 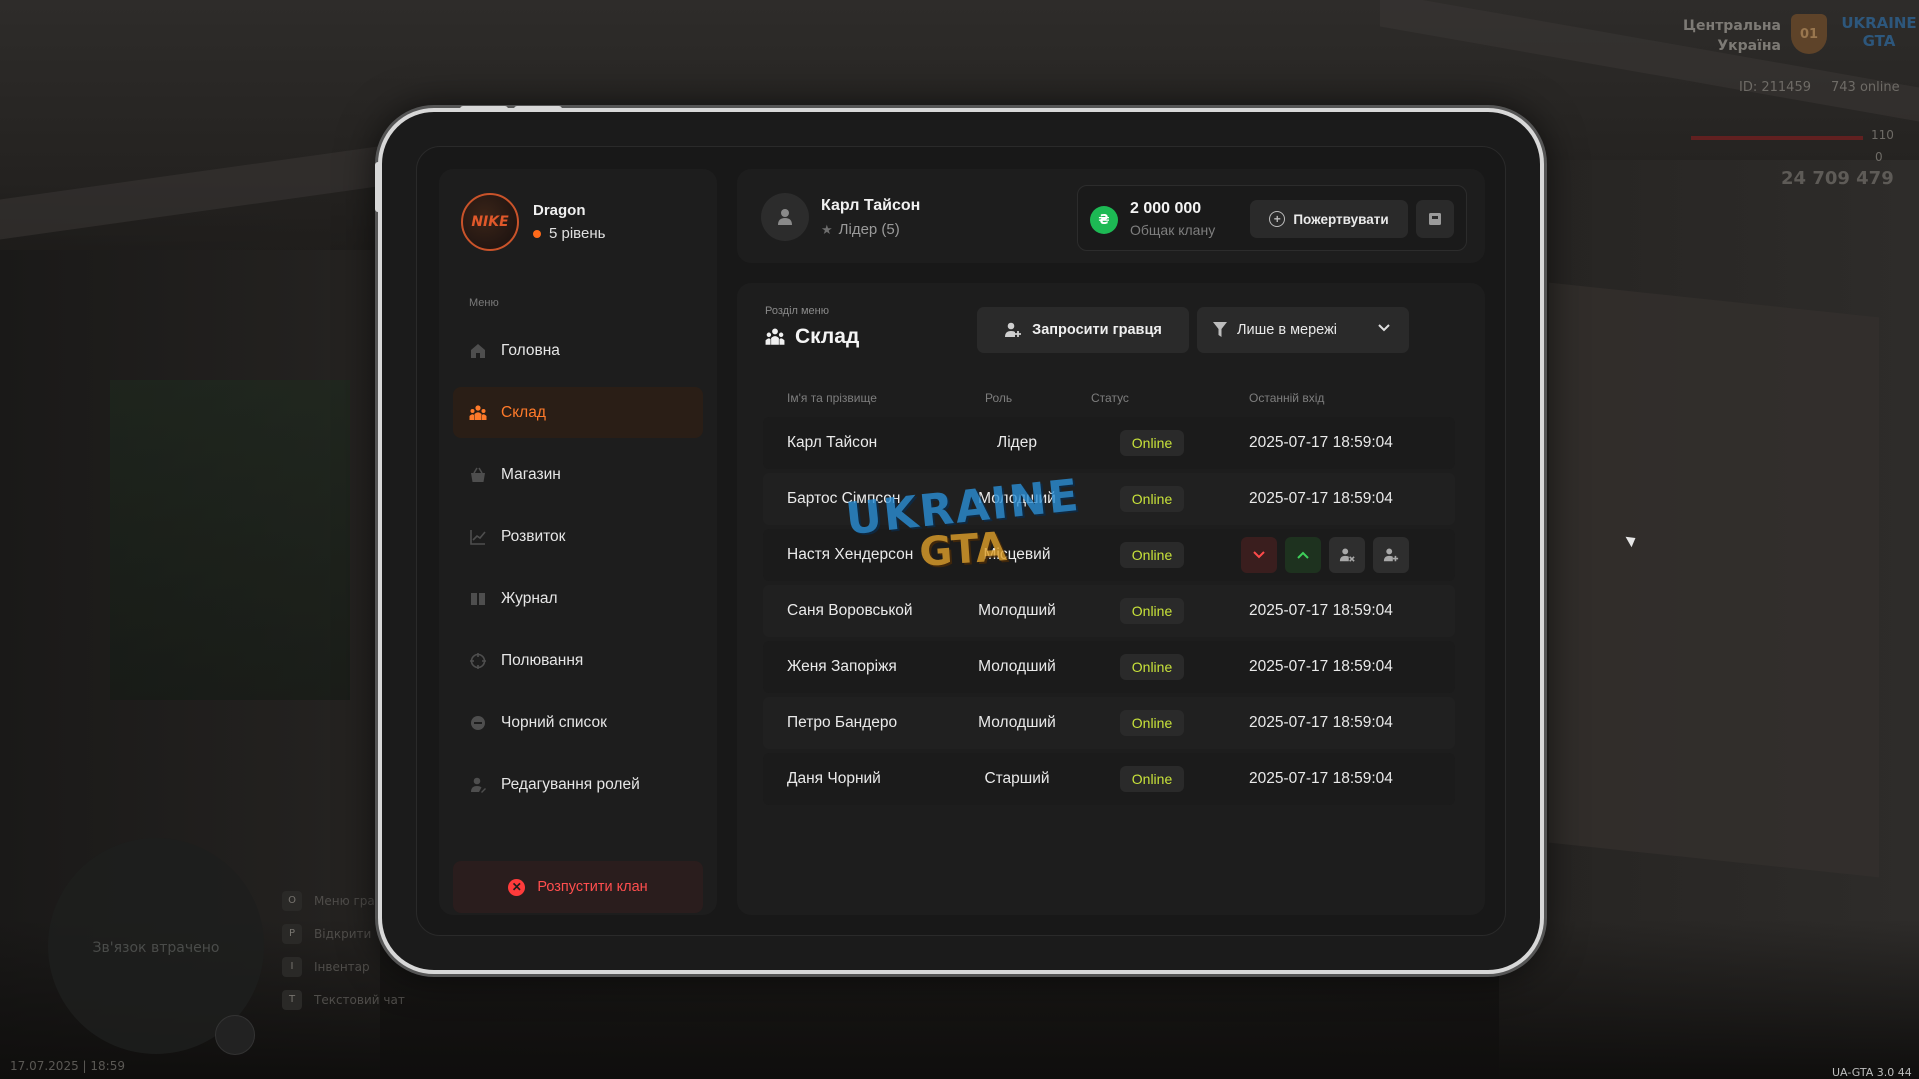 I want to click on online-filter-select: Лише в мережі, so click(x=1303, y=330).